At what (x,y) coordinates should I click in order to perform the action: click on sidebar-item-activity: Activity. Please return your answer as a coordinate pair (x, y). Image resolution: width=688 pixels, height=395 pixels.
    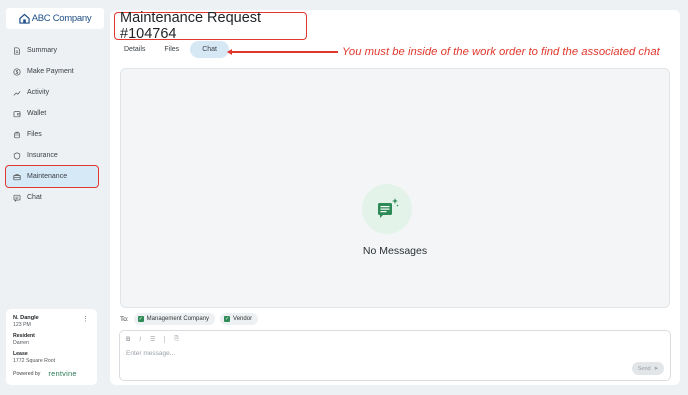
    Looking at the image, I should click on (52, 92).